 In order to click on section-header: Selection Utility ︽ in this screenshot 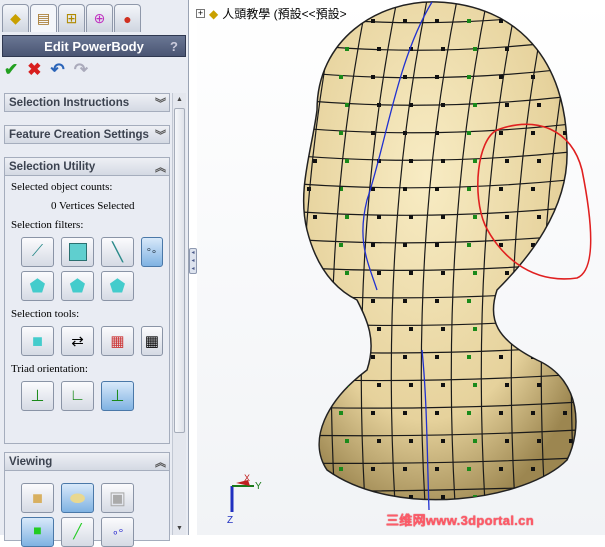, I will do `click(87, 166)`.